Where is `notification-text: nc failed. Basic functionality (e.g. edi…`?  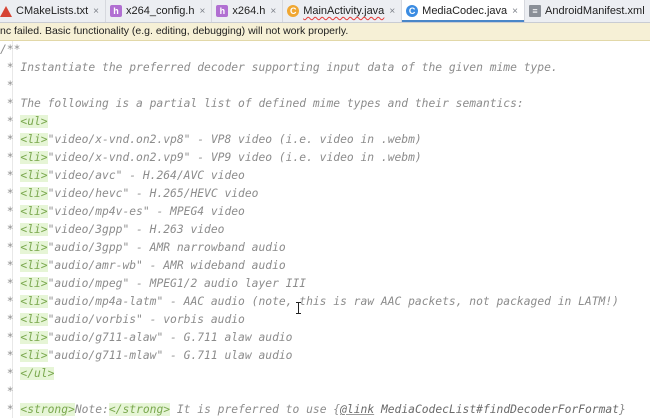 notification-text: nc failed. Basic functionality (e.g. edi… is located at coordinates (174, 31).